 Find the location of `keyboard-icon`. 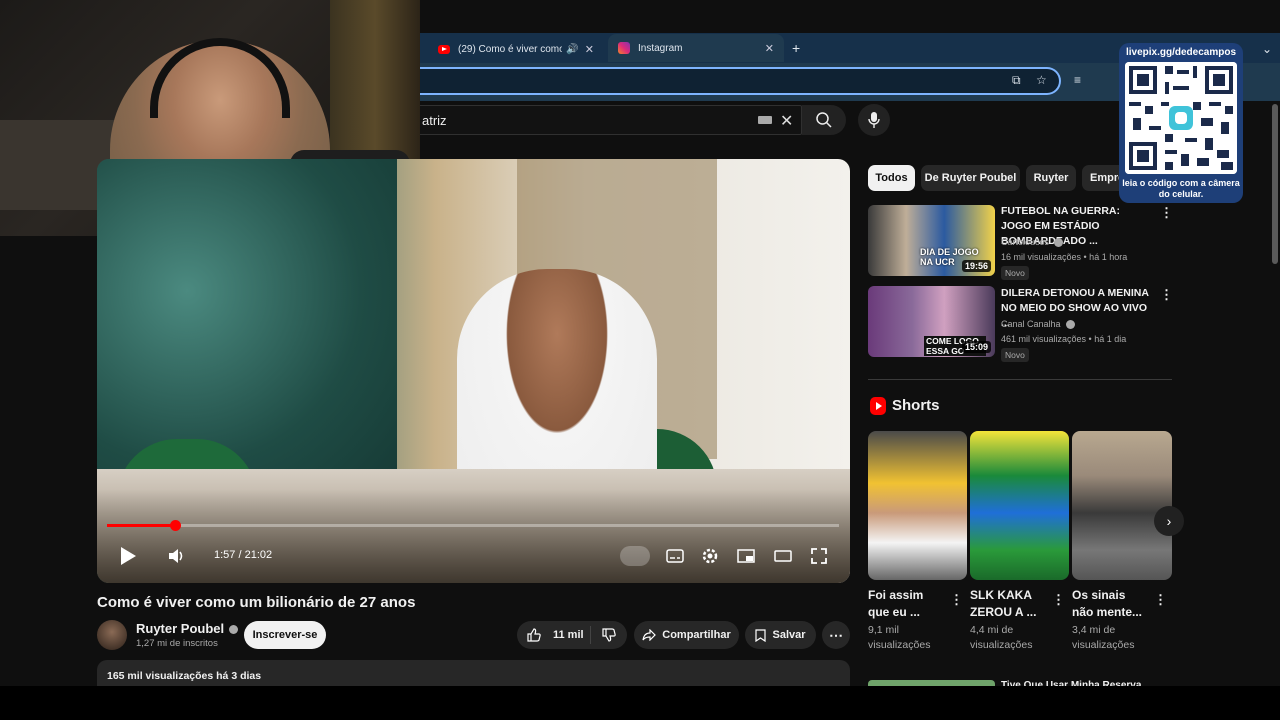

keyboard-icon is located at coordinates (765, 120).